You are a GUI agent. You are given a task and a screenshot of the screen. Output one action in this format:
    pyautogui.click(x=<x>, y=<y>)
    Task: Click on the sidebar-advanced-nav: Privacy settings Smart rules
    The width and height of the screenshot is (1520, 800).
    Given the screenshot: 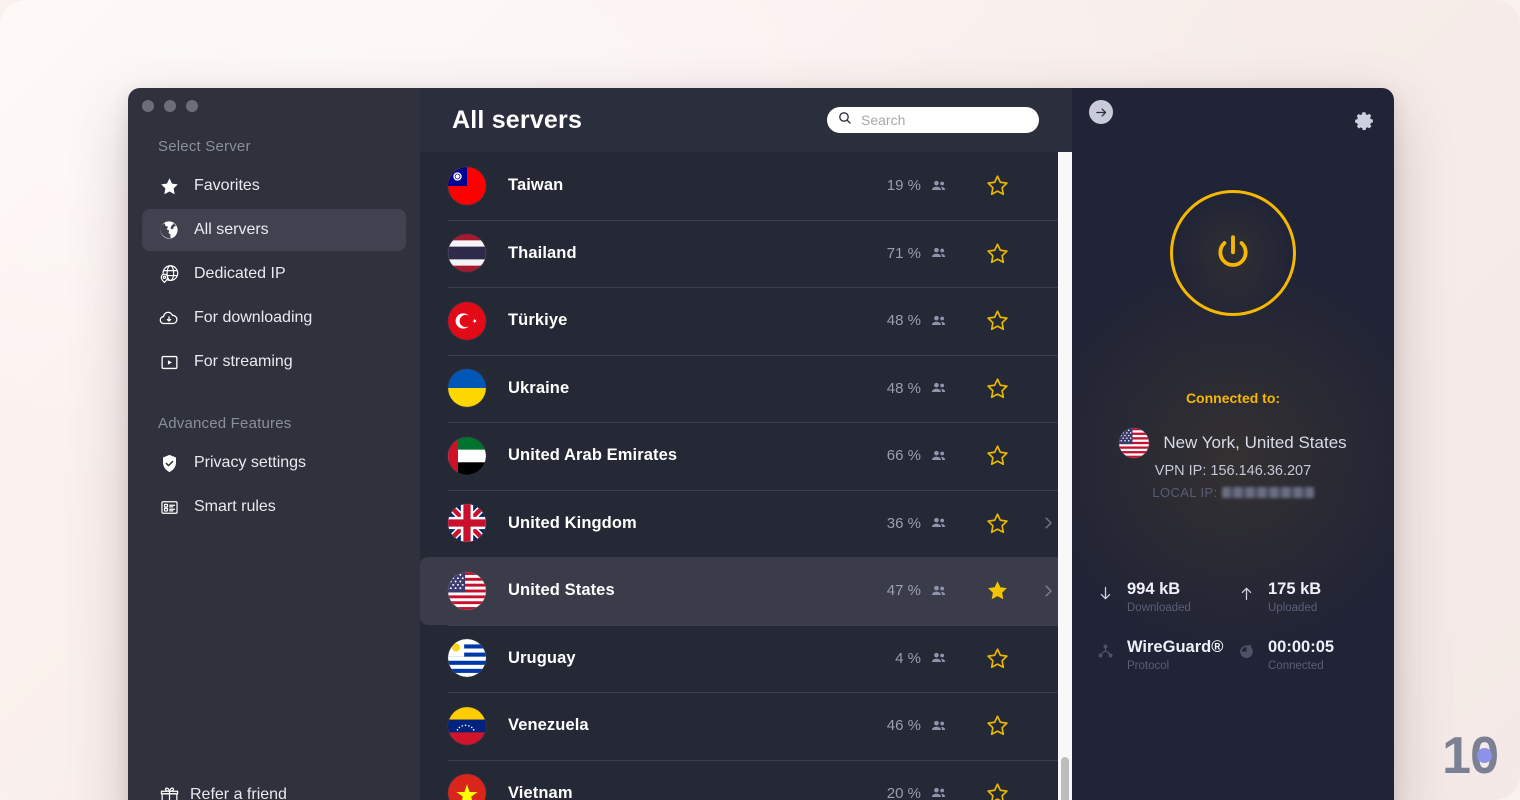 What is the action you would take?
    pyautogui.click(x=274, y=480)
    